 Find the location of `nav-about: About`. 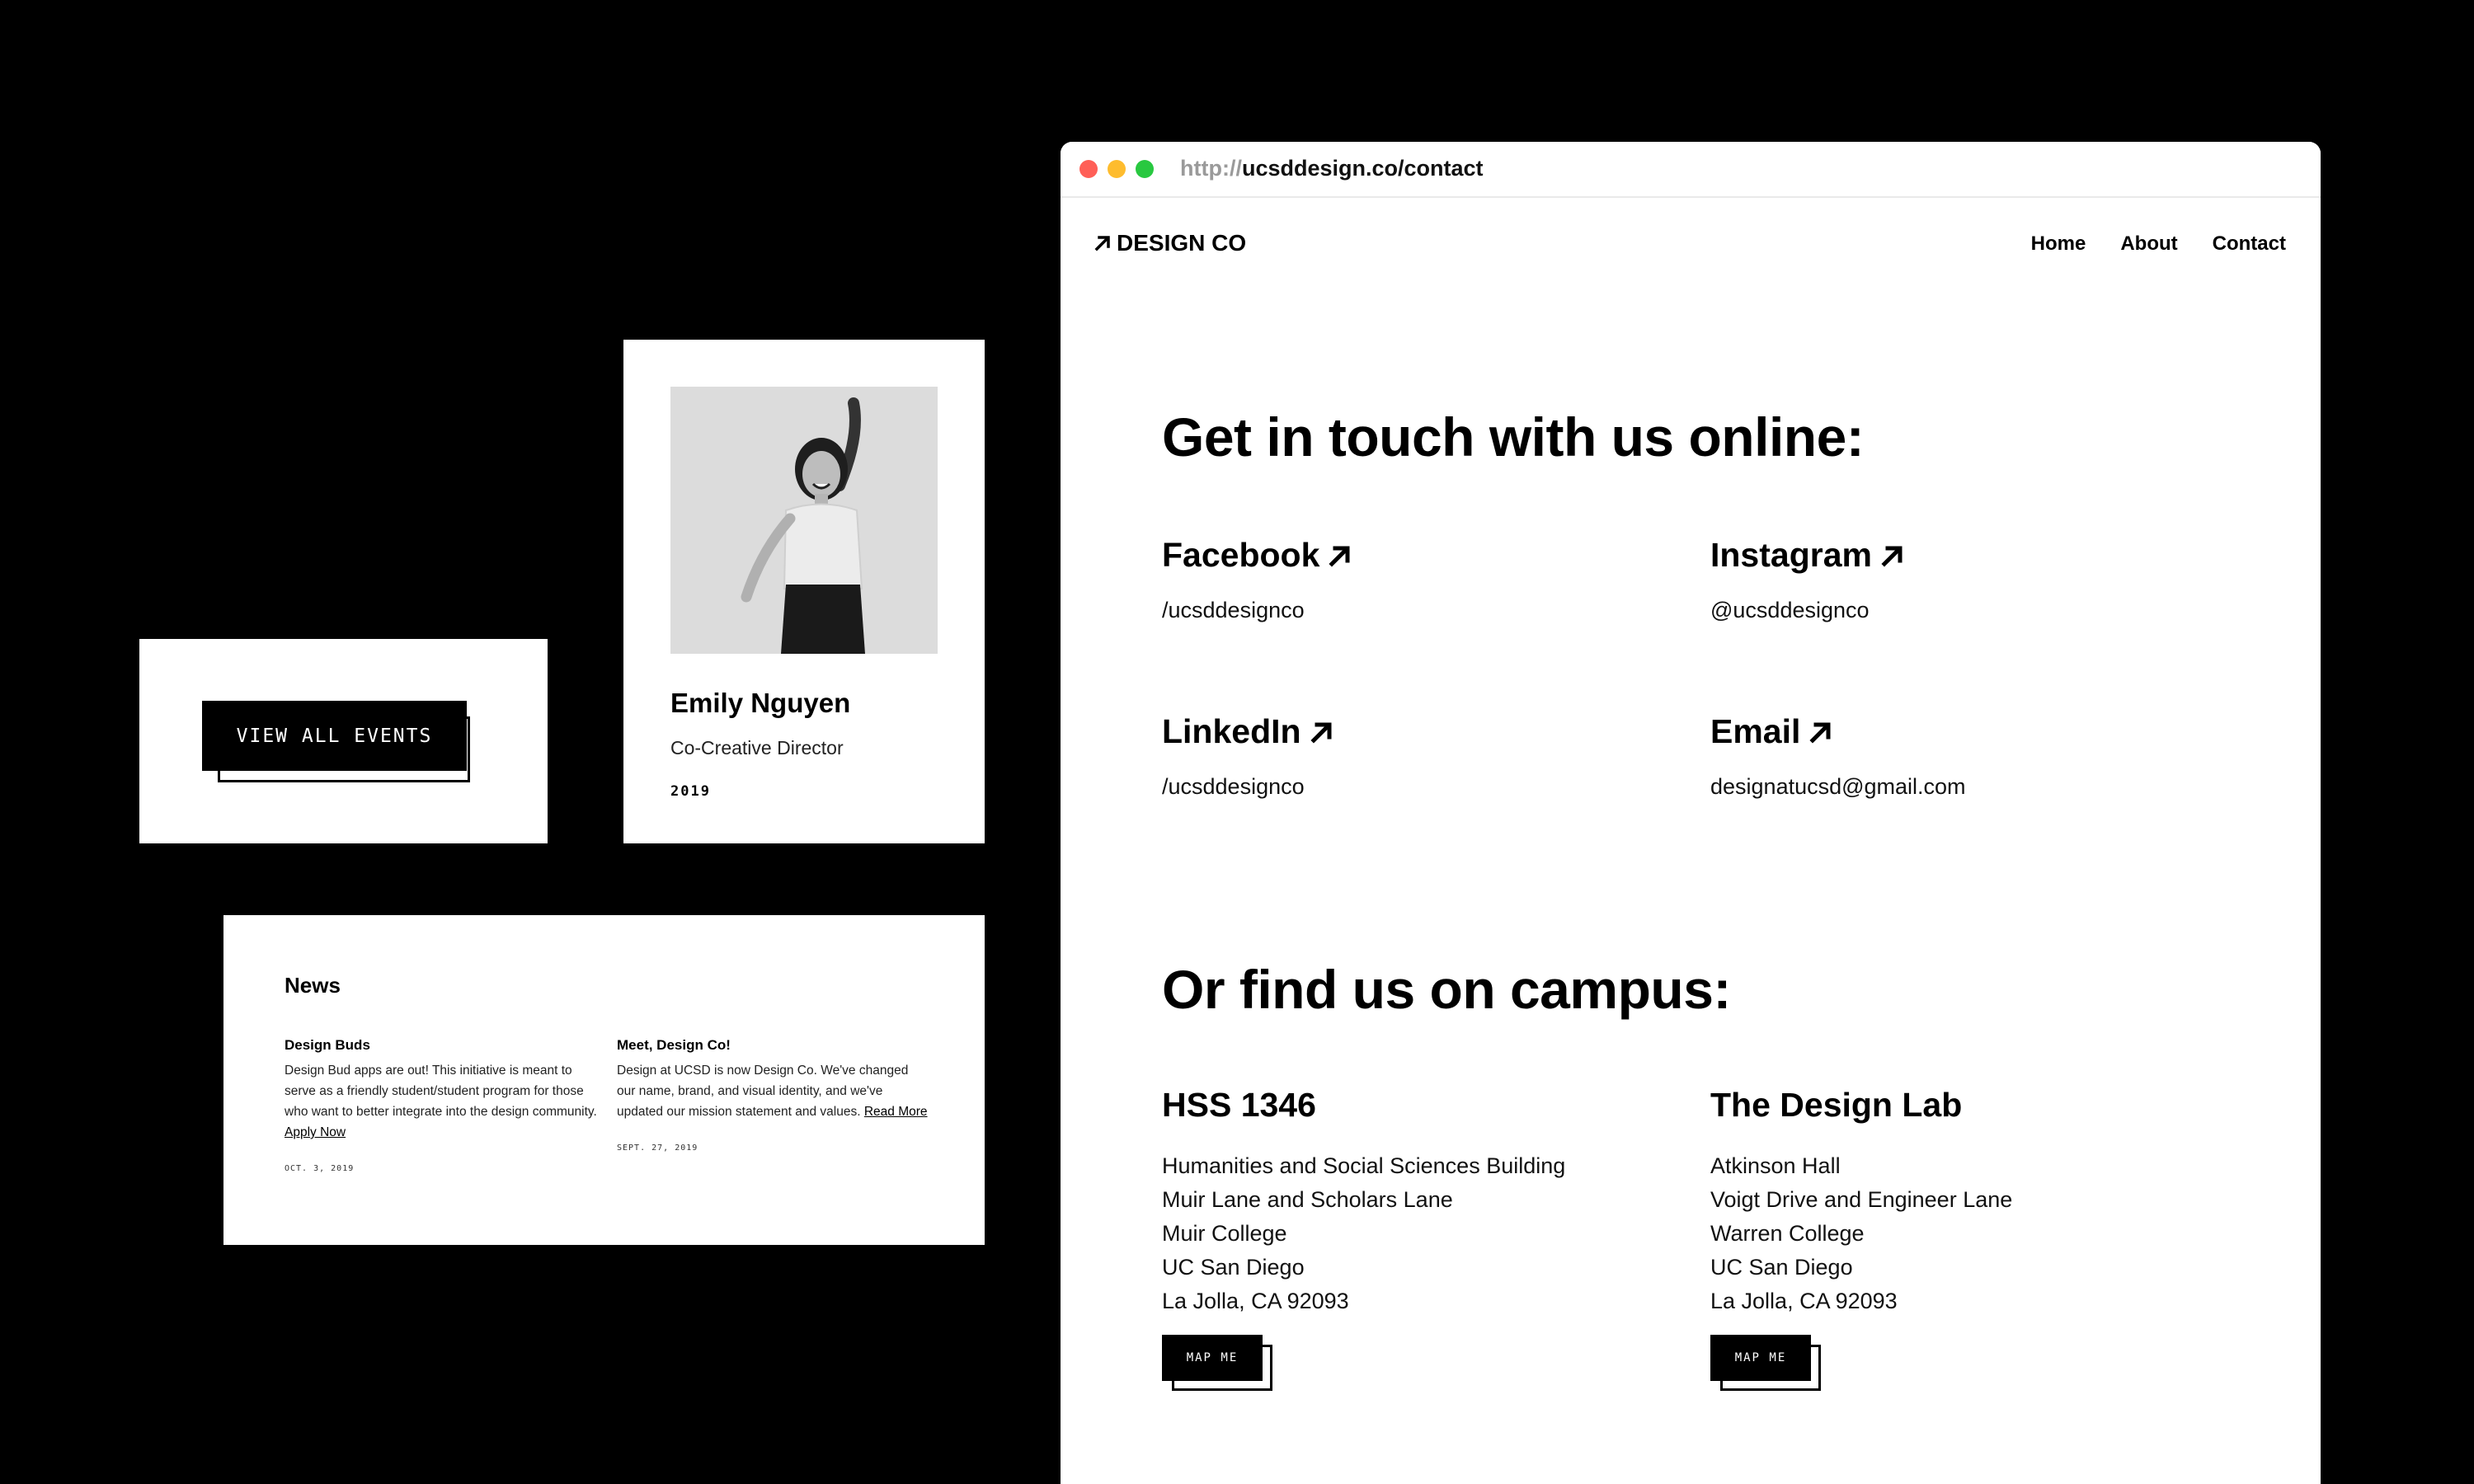

nav-about: About is located at coordinates (2148, 244).